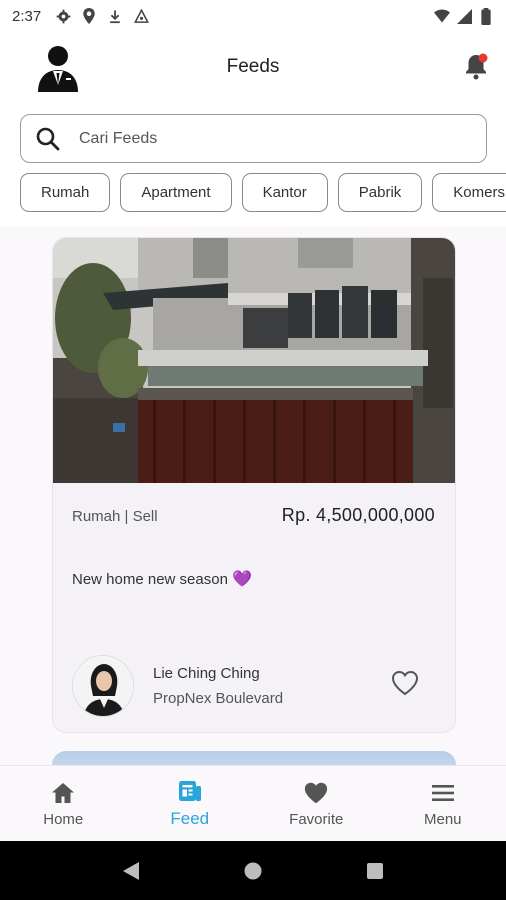 The image size is (506, 900). I want to click on heart-icon, so click(316, 793).